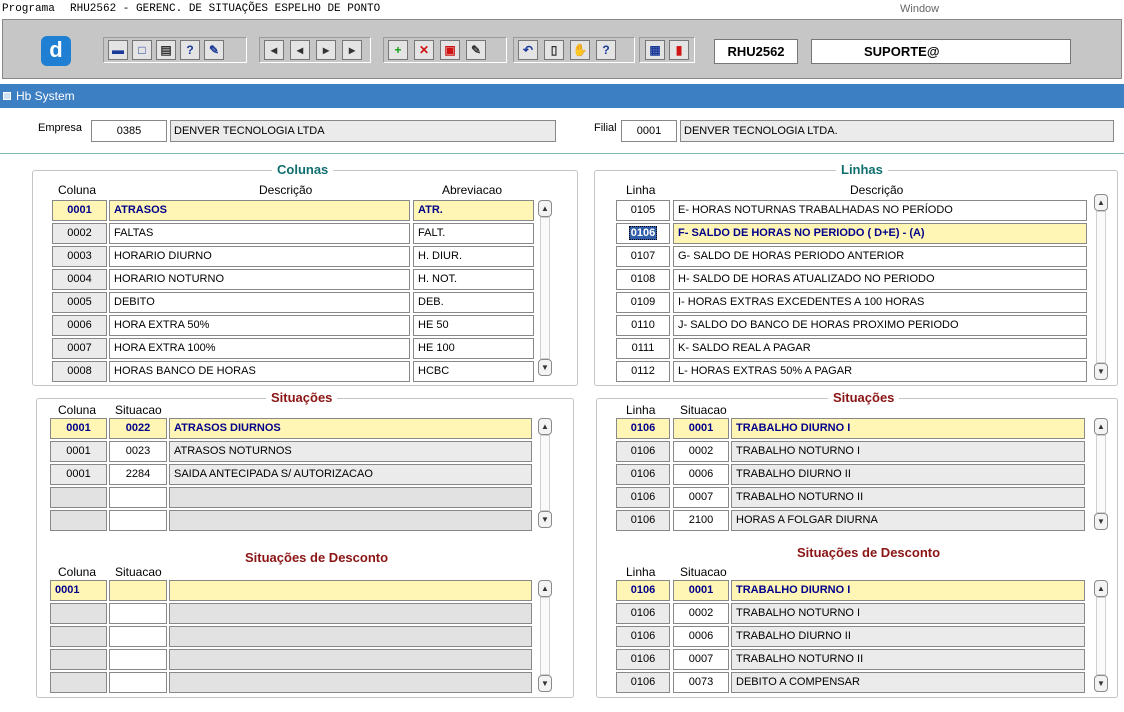  What do you see at coordinates (880, 279) in the screenshot?
I see `linhas-cell-descricao: H- SALDO DE HORAS ATUALIZADO NO PERIODO` at bounding box center [880, 279].